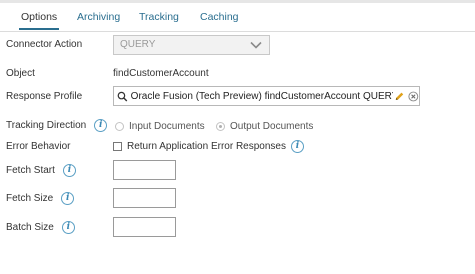 This screenshot has height=274, width=475. What do you see at coordinates (256, 45) in the screenshot?
I see `chevron-down-icon` at bounding box center [256, 45].